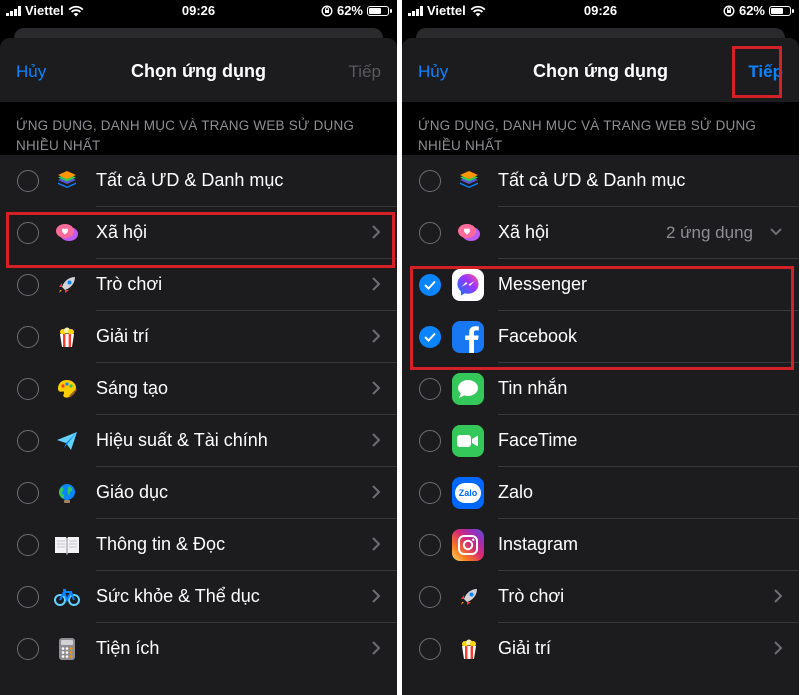 The width and height of the screenshot is (800, 695). What do you see at coordinates (538, 544) in the screenshot?
I see `list-item-label: Instagram` at bounding box center [538, 544].